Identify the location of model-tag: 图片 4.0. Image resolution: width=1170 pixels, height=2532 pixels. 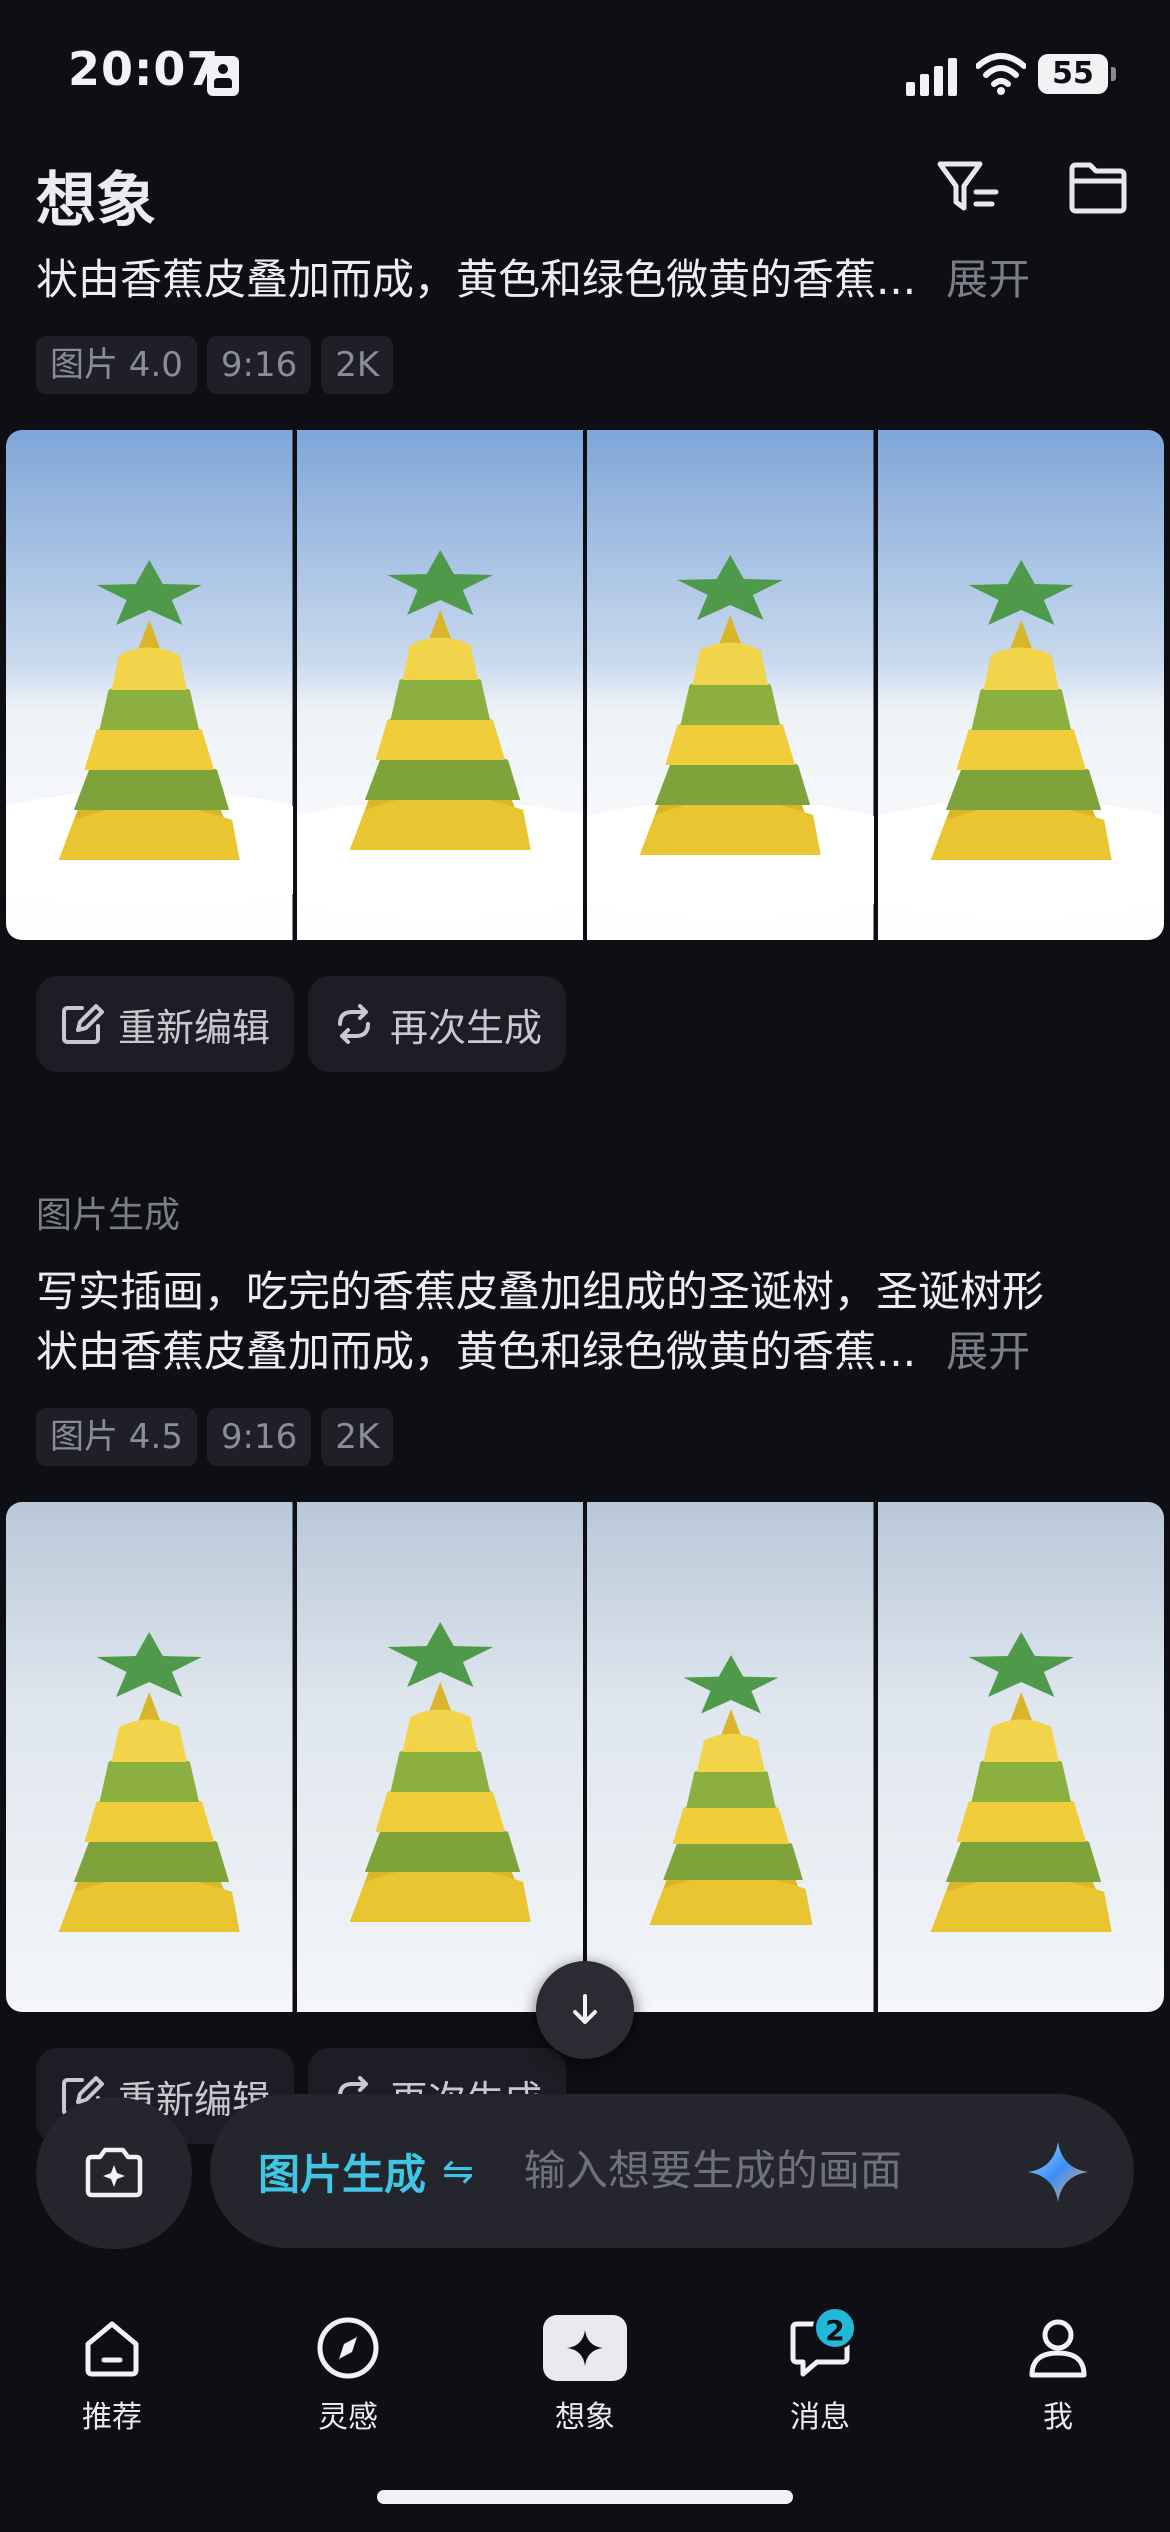
(116, 365).